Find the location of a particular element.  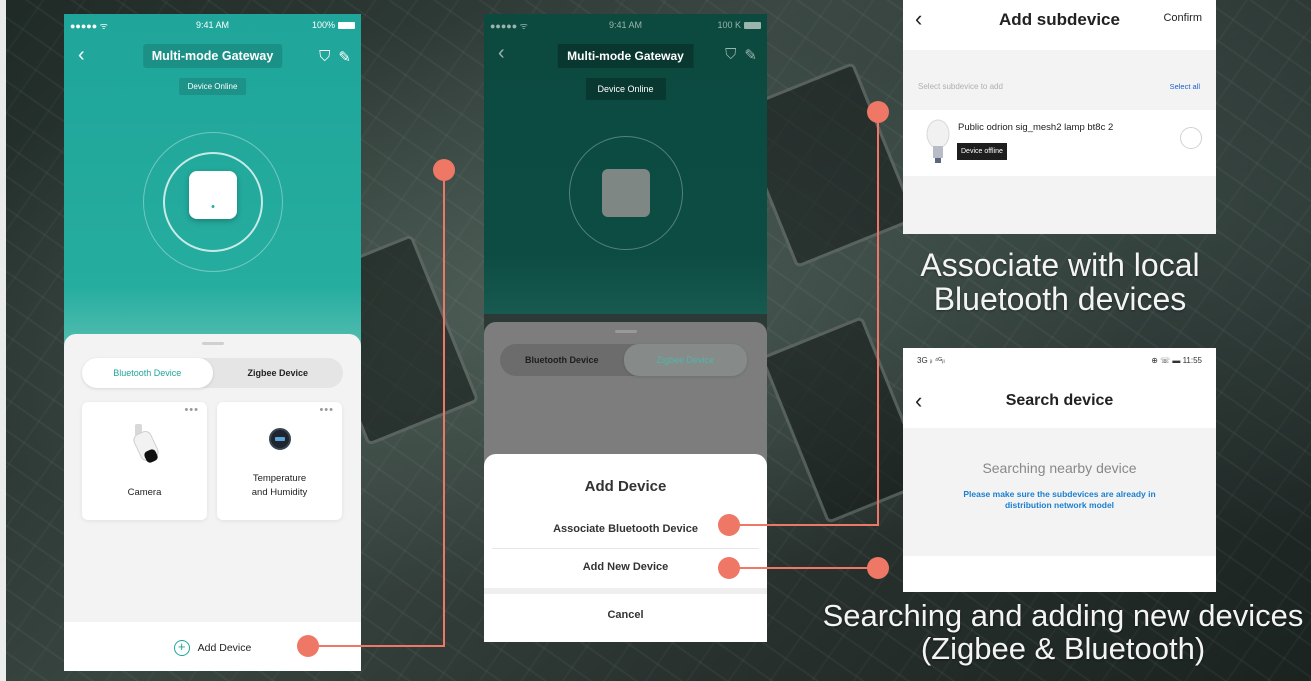

dialog-title: Add Device is located at coordinates (625, 486).